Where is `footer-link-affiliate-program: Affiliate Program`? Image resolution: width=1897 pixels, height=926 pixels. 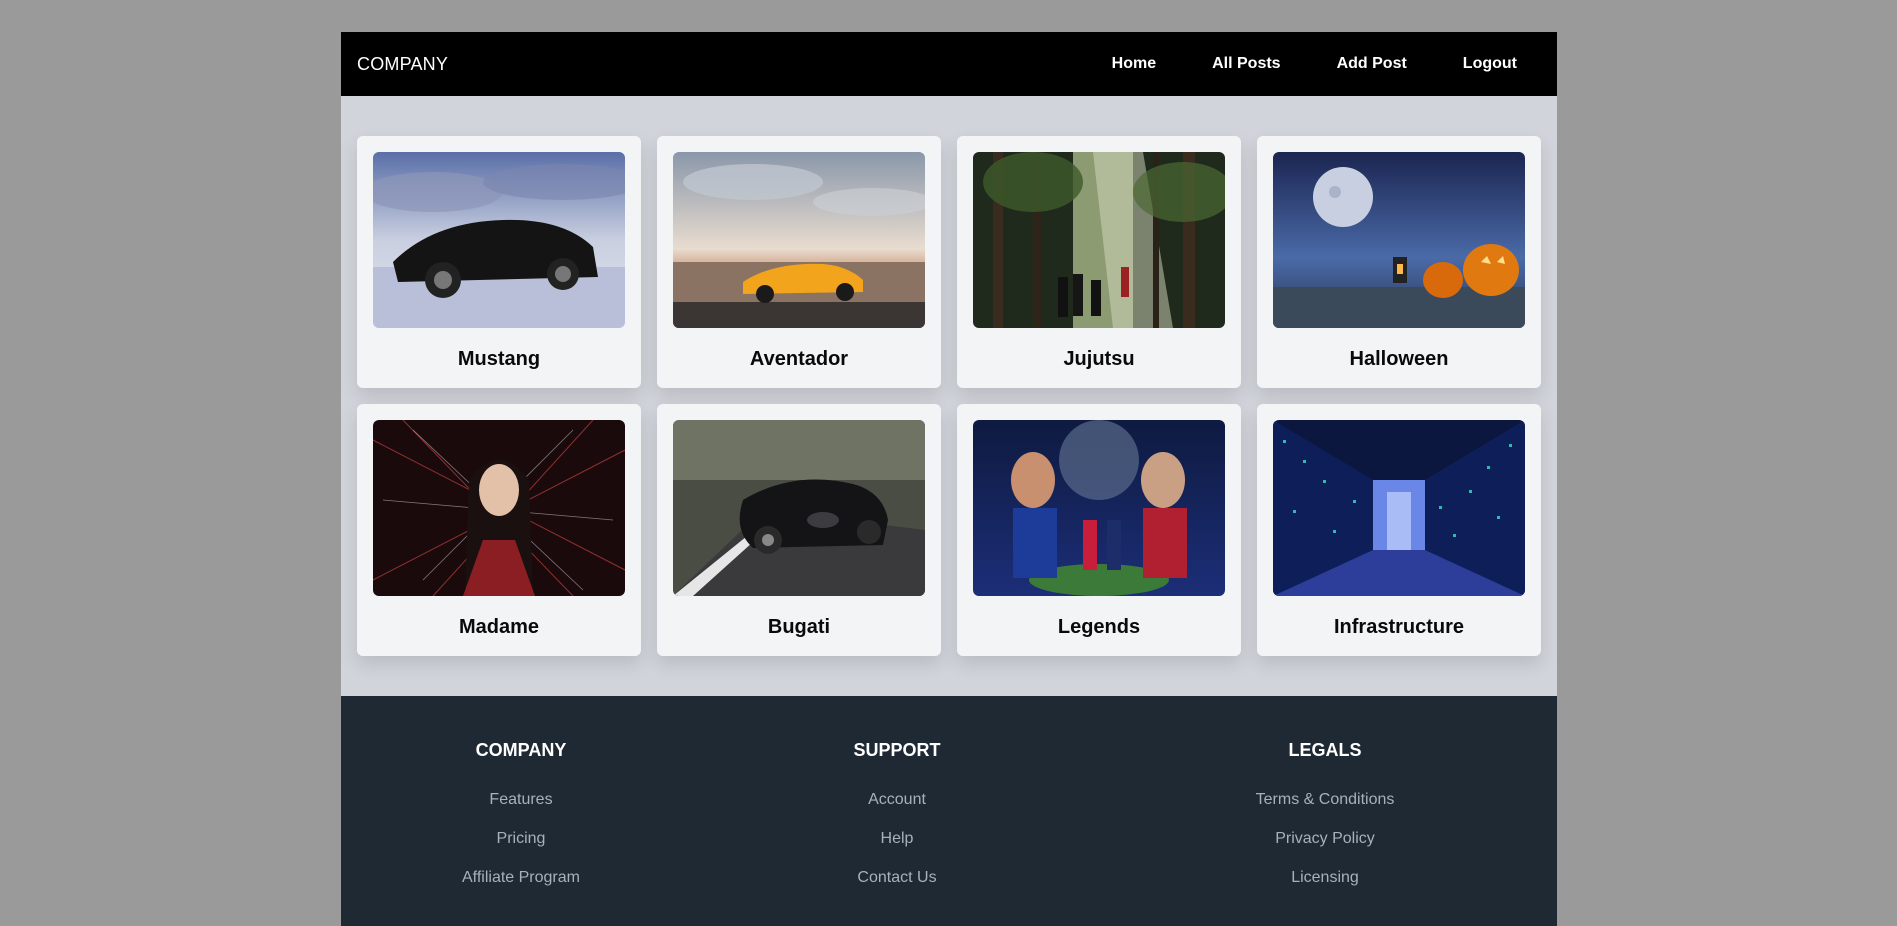
footer-link-affiliate-program: Affiliate Program is located at coordinates (521, 878).